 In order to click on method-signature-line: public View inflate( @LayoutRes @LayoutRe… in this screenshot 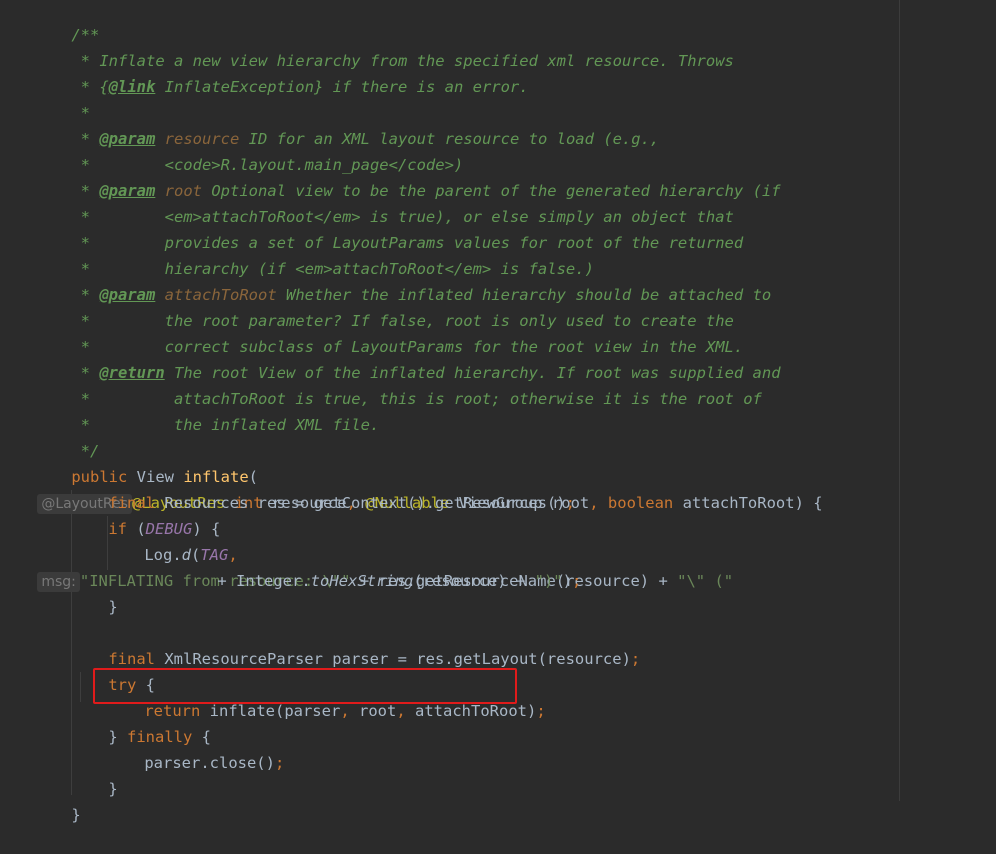, I will do `click(411, 476)`.